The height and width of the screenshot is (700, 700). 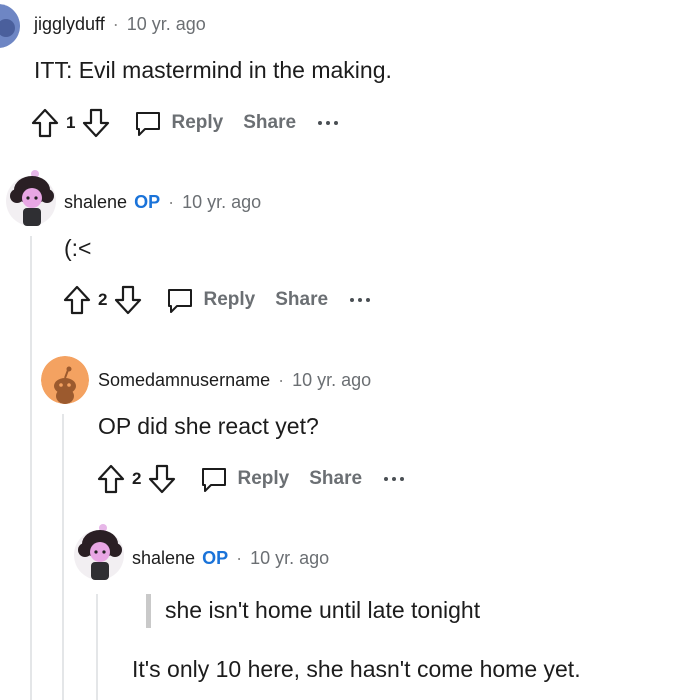 What do you see at coordinates (208, 426) in the screenshot?
I see `comment-body: OP did she react yet?` at bounding box center [208, 426].